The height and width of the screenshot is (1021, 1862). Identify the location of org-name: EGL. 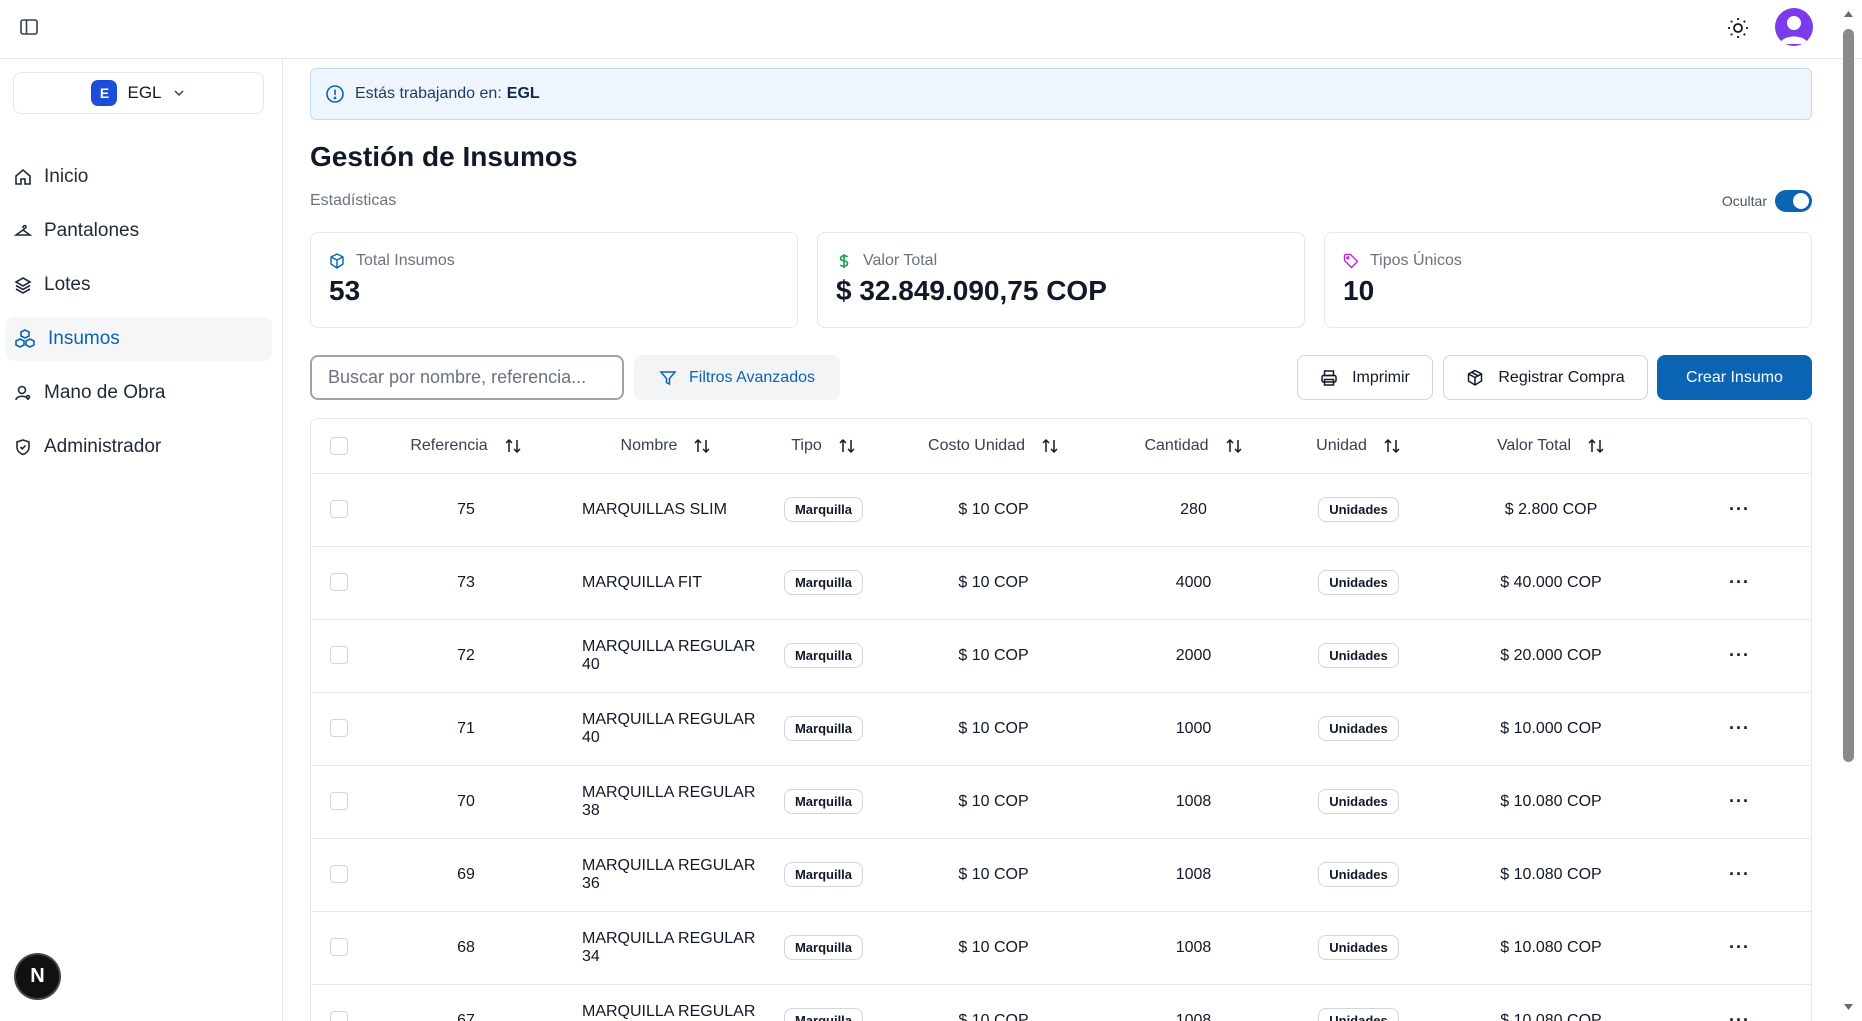
(144, 92).